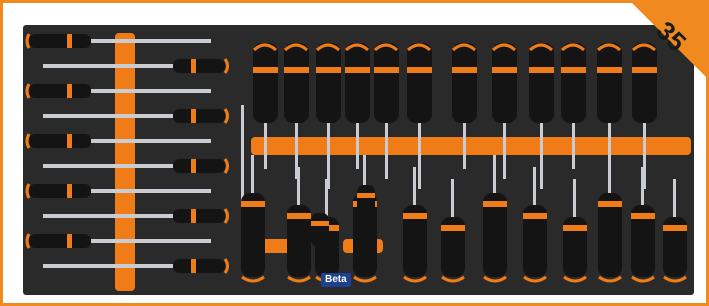 Image resolution: width=709 pixels, height=306 pixels. What do you see at coordinates (336, 280) in the screenshot?
I see `brand-logo: Beta` at bounding box center [336, 280].